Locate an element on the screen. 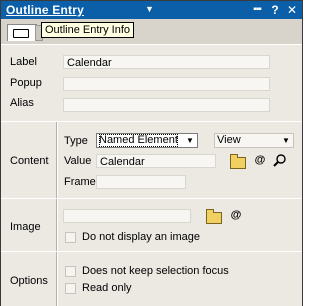  view-select-value: View is located at coordinates (229, 140).